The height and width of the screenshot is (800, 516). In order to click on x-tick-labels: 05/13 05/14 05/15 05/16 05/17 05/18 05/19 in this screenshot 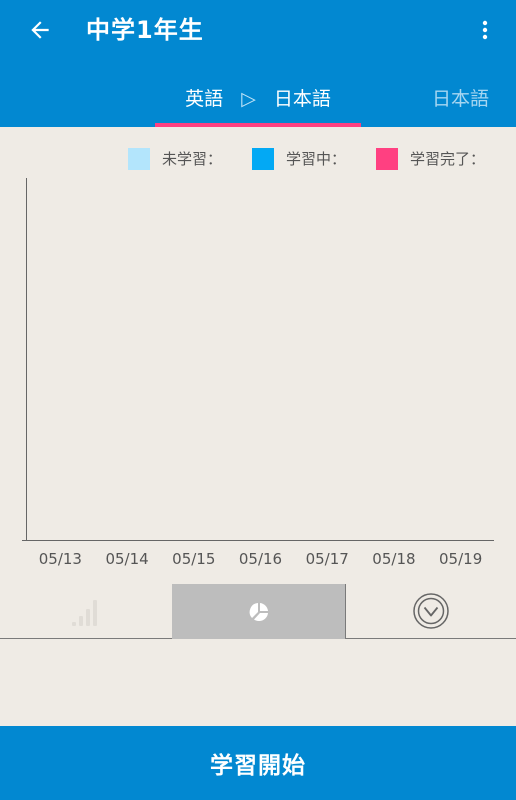, I will do `click(261, 559)`.